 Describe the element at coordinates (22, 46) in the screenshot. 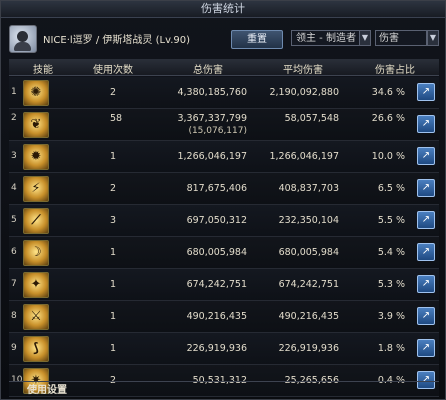

I see `avatar-body-icon` at that location.